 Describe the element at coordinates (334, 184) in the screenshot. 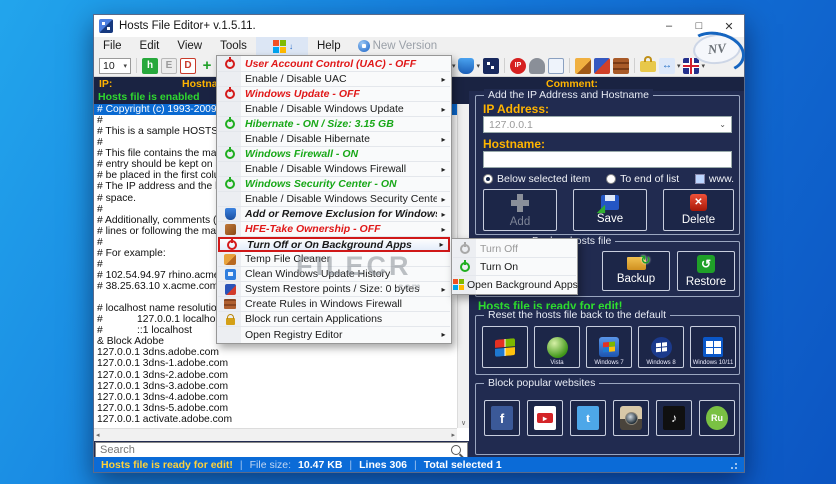

I see `menu-item: Windows Security Center - ON` at that location.